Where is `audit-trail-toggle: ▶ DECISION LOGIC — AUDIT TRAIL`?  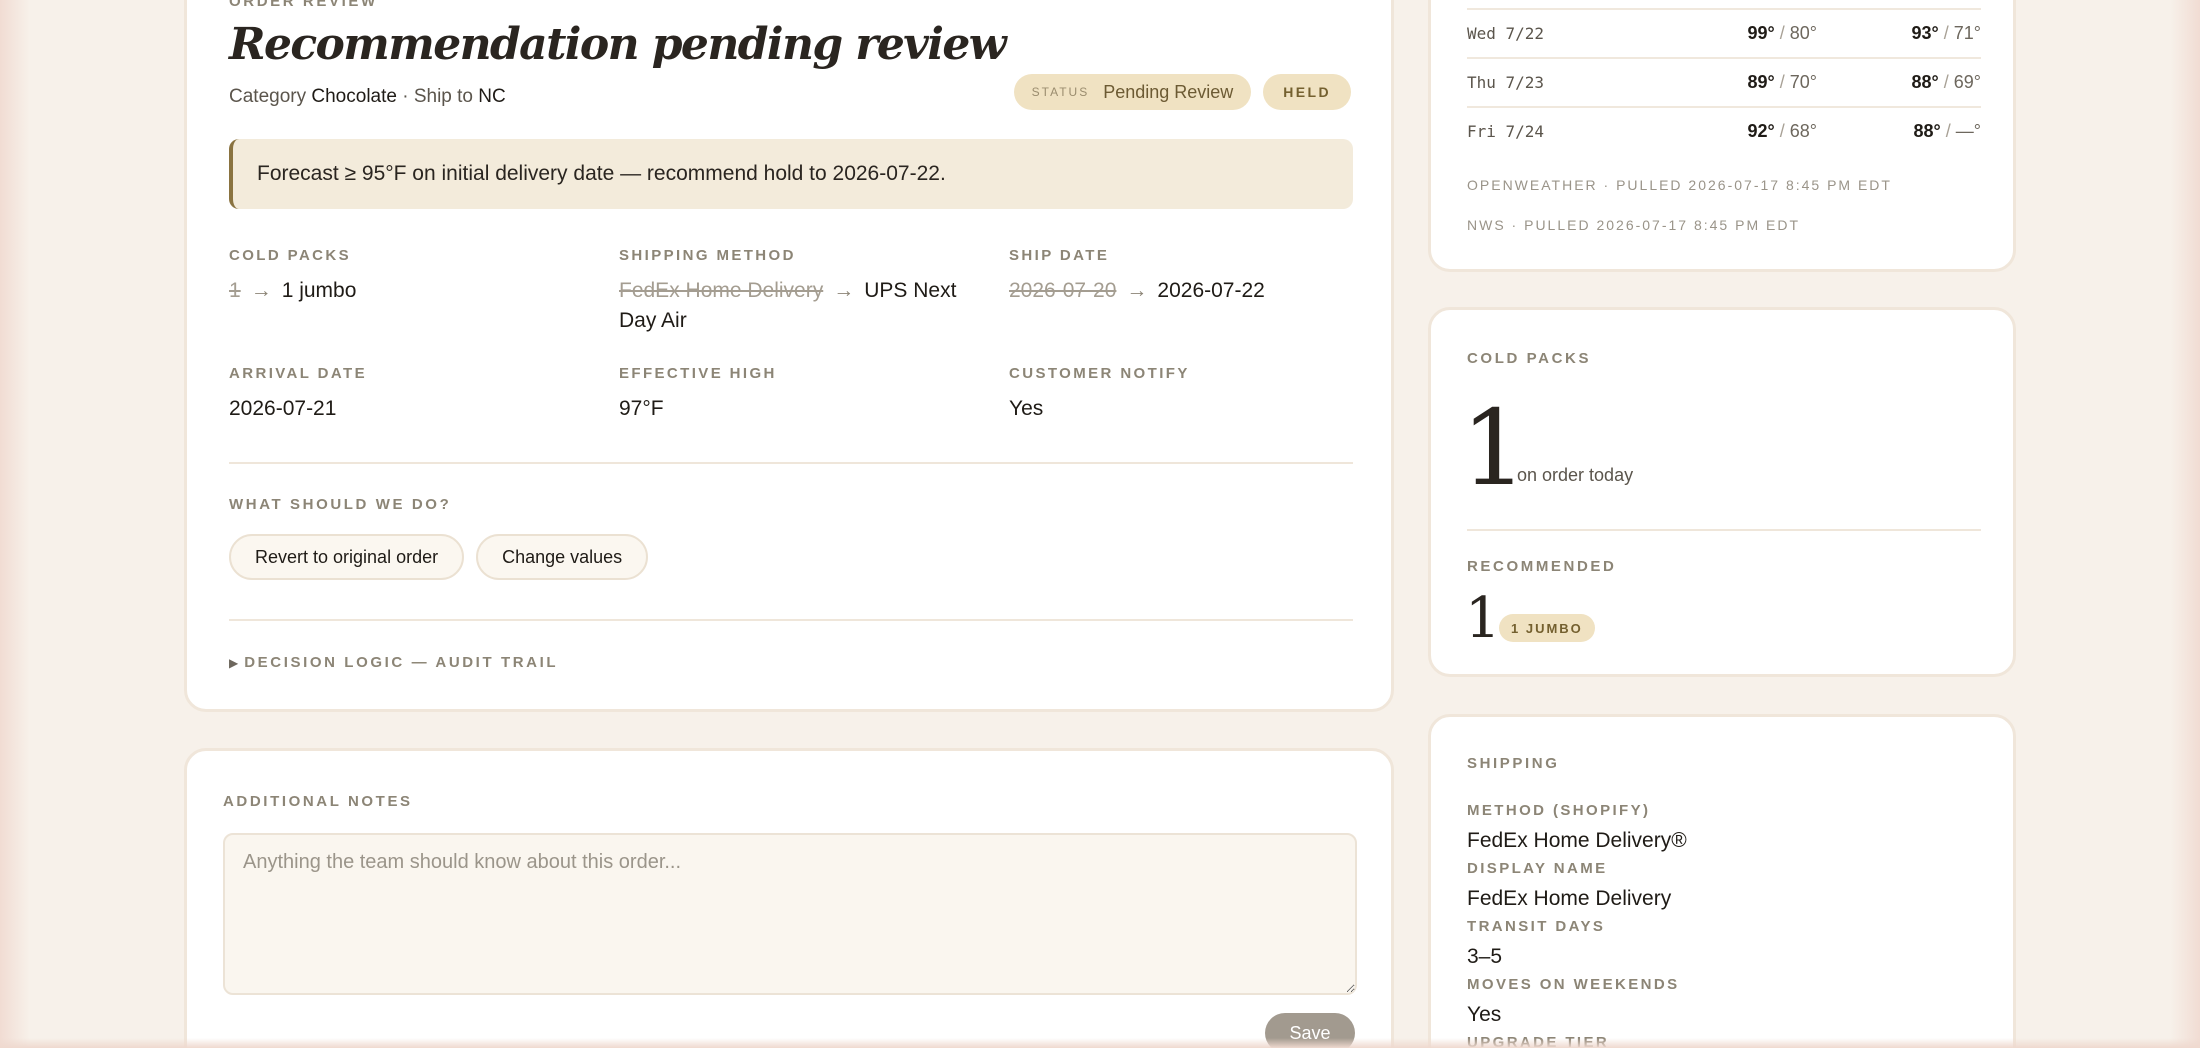 audit-trail-toggle: ▶ DECISION LOGIC — AUDIT TRAIL is located at coordinates (393, 662).